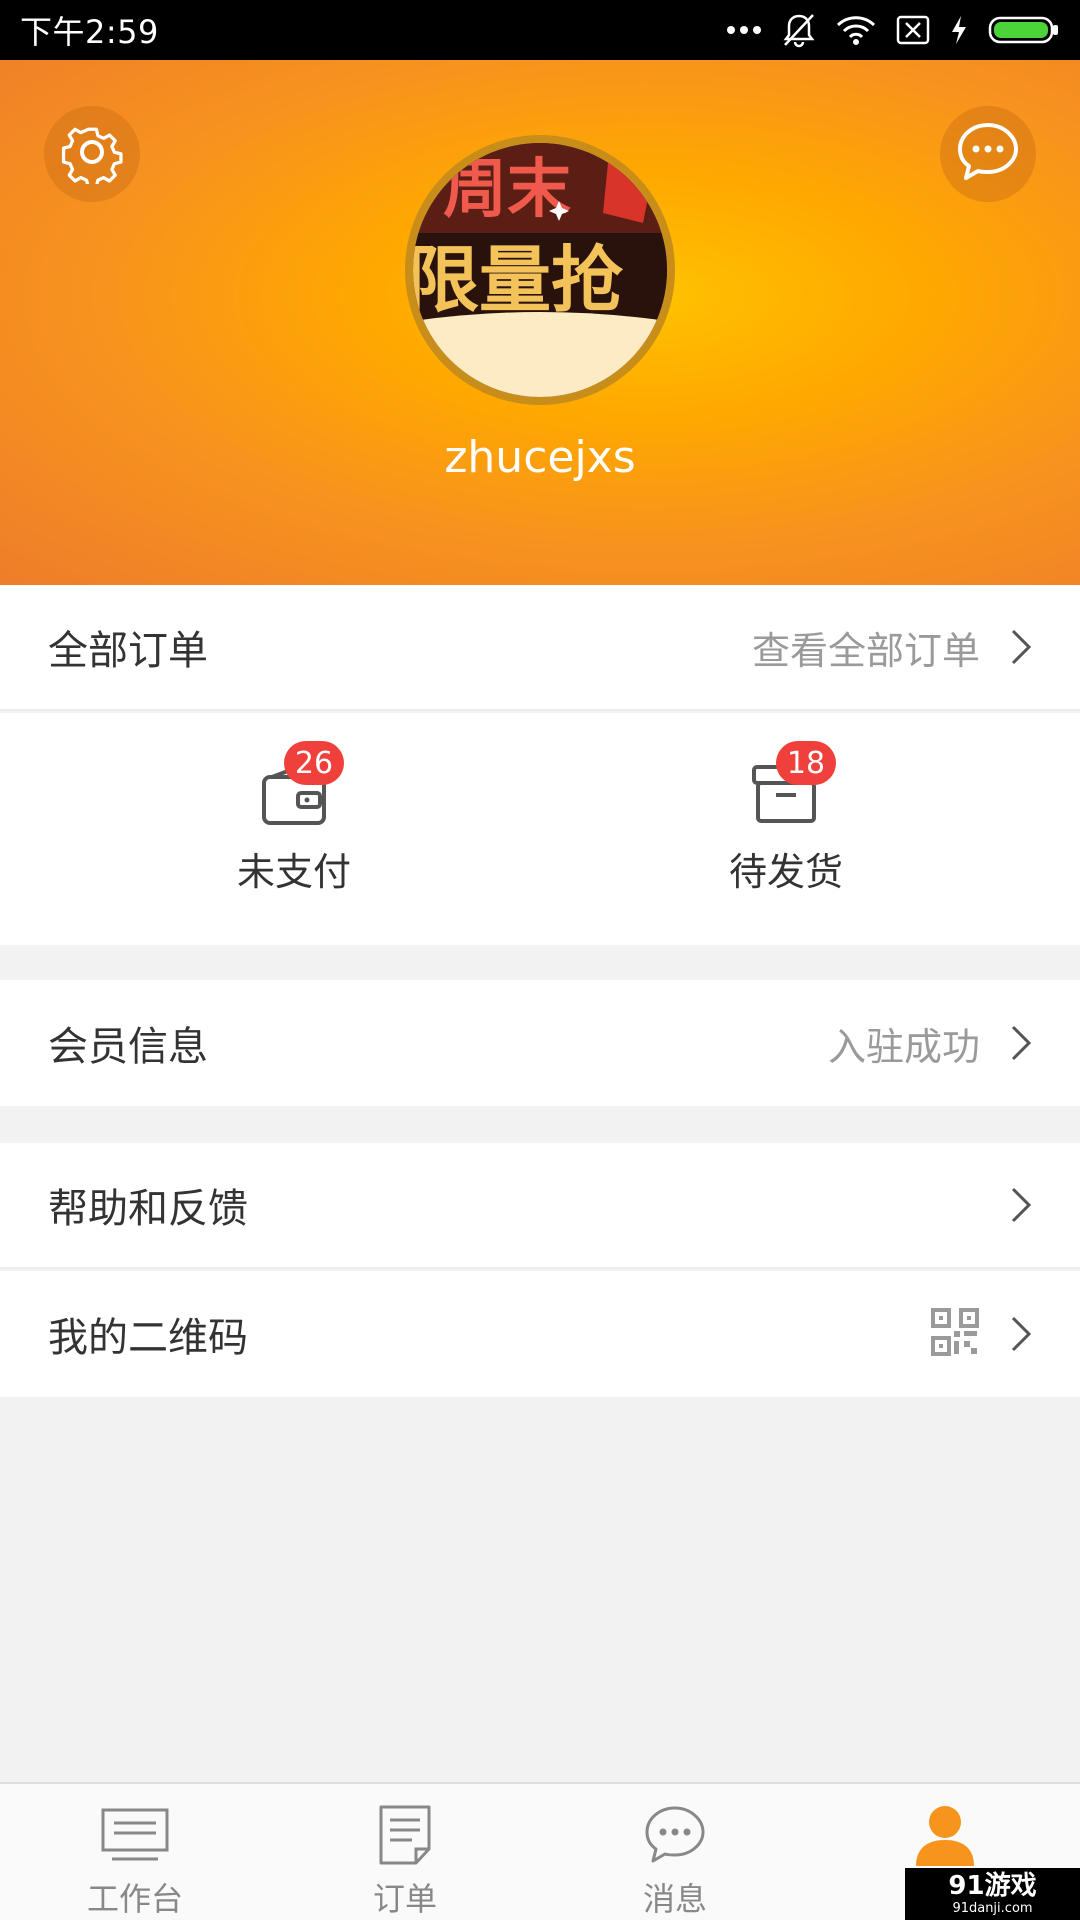  Describe the element at coordinates (1024, 30) in the screenshot. I see `battery-icon` at that location.